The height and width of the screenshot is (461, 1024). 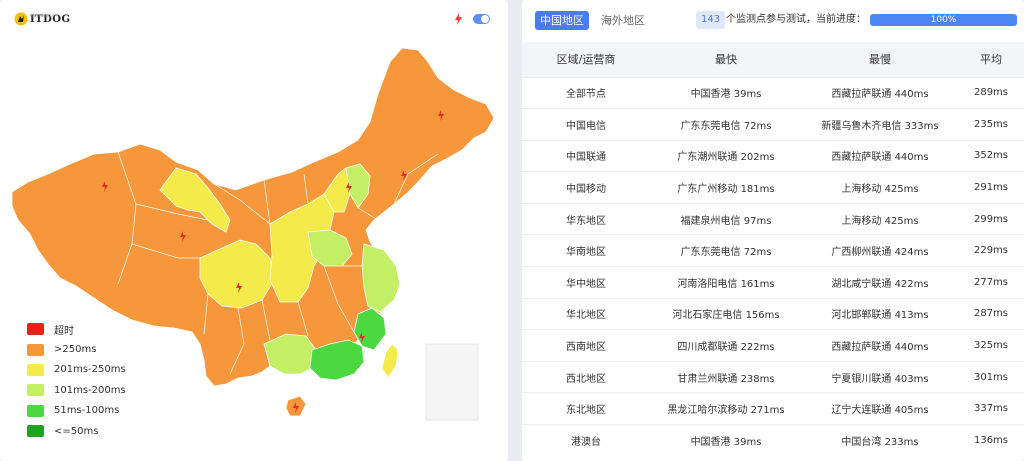 What do you see at coordinates (726, 60) in the screenshot?
I see `col-fastest: 最快` at bounding box center [726, 60].